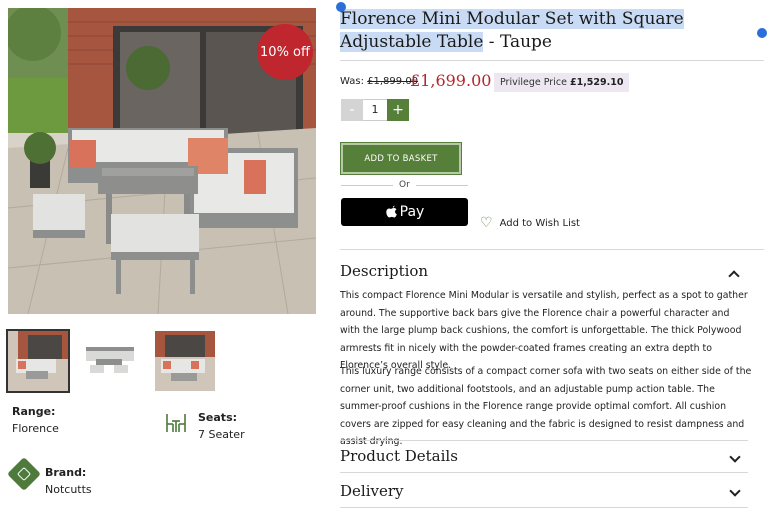  What do you see at coordinates (341, 7) in the screenshot?
I see `selection-start-handle` at bounding box center [341, 7].